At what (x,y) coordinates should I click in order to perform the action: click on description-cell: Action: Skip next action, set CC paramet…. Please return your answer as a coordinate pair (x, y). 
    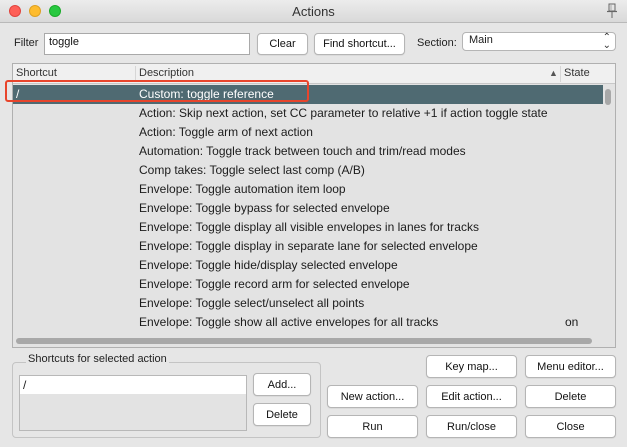
    Looking at the image, I should click on (343, 113).